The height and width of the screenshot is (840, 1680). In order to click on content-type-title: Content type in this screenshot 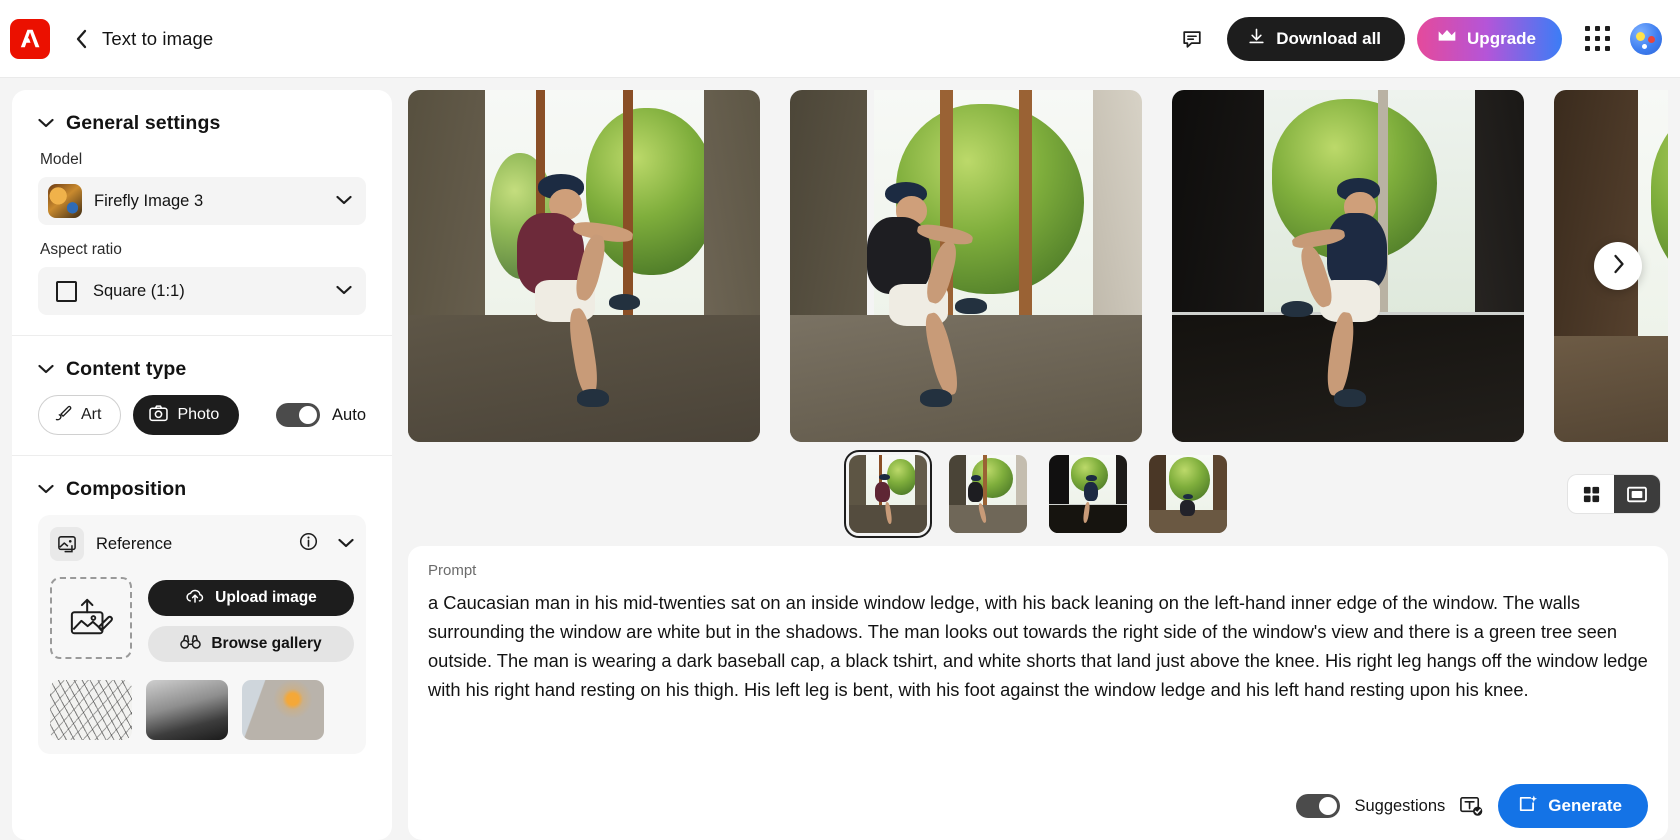, I will do `click(126, 369)`.